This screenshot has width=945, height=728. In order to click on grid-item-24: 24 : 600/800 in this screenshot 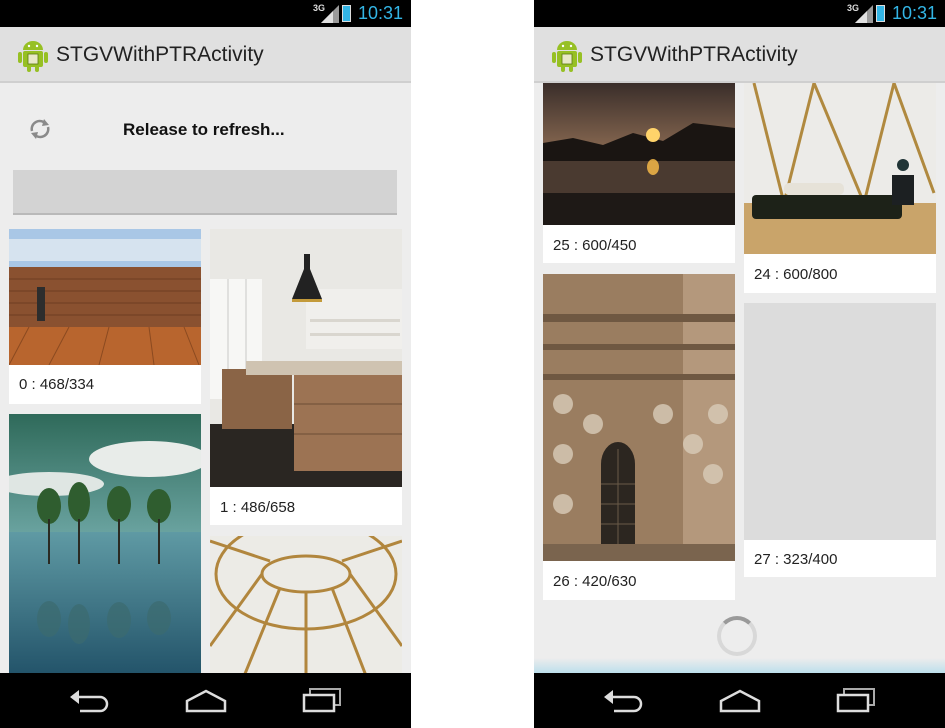, I will do `click(840, 188)`.